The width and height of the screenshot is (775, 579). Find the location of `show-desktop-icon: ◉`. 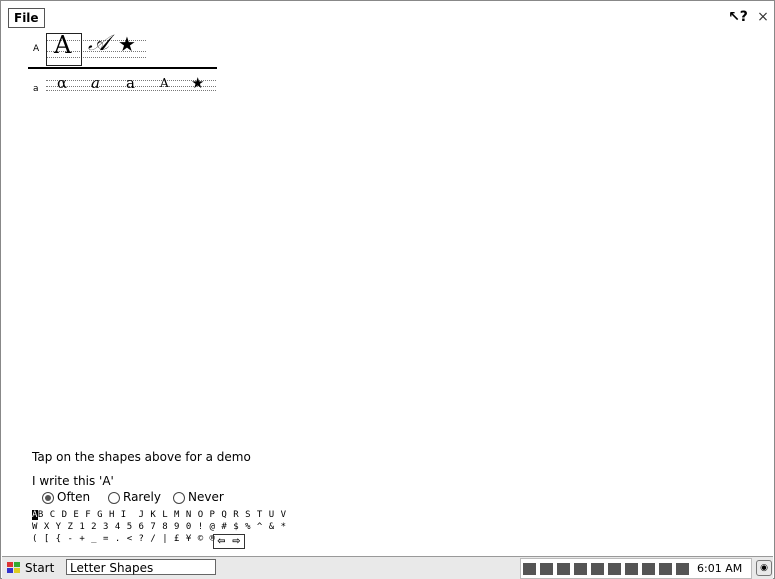

show-desktop-icon: ◉ is located at coordinates (764, 568).